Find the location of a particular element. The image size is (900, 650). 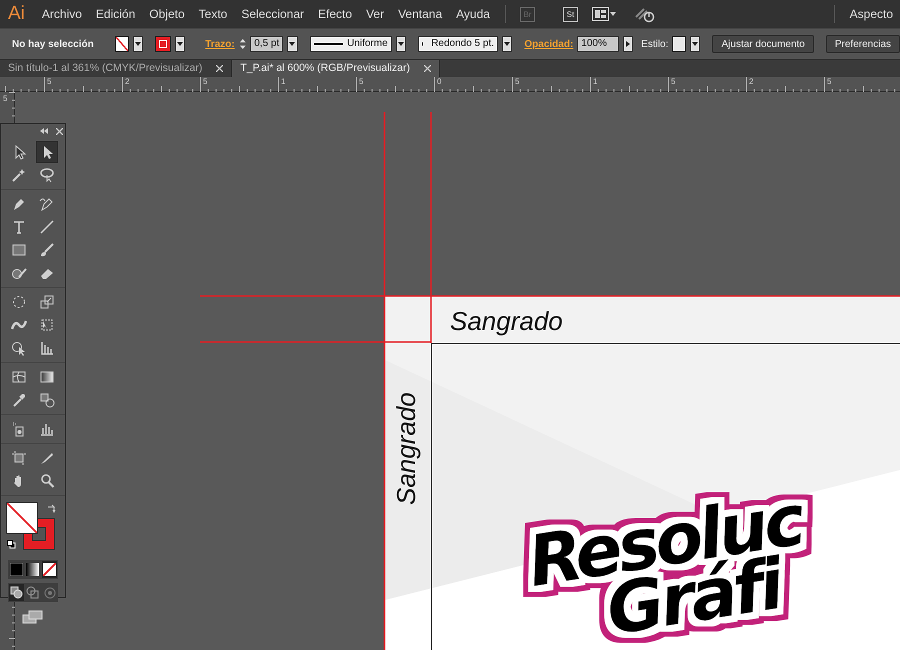

menu-item: Seleccionar is located at coordinates (273, 14).